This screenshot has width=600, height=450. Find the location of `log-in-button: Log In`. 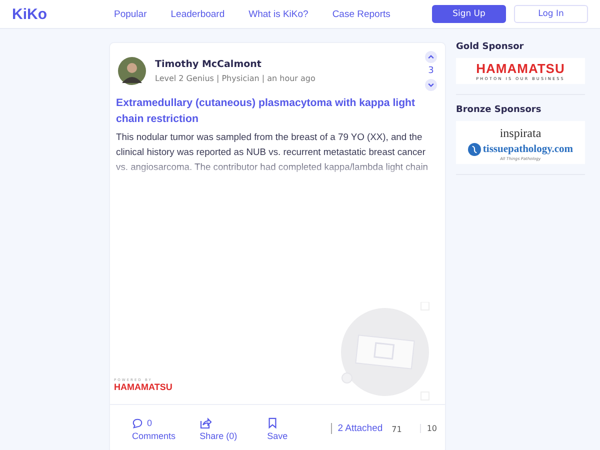

log-in-button: Log In is located at coordinates (551, 14).